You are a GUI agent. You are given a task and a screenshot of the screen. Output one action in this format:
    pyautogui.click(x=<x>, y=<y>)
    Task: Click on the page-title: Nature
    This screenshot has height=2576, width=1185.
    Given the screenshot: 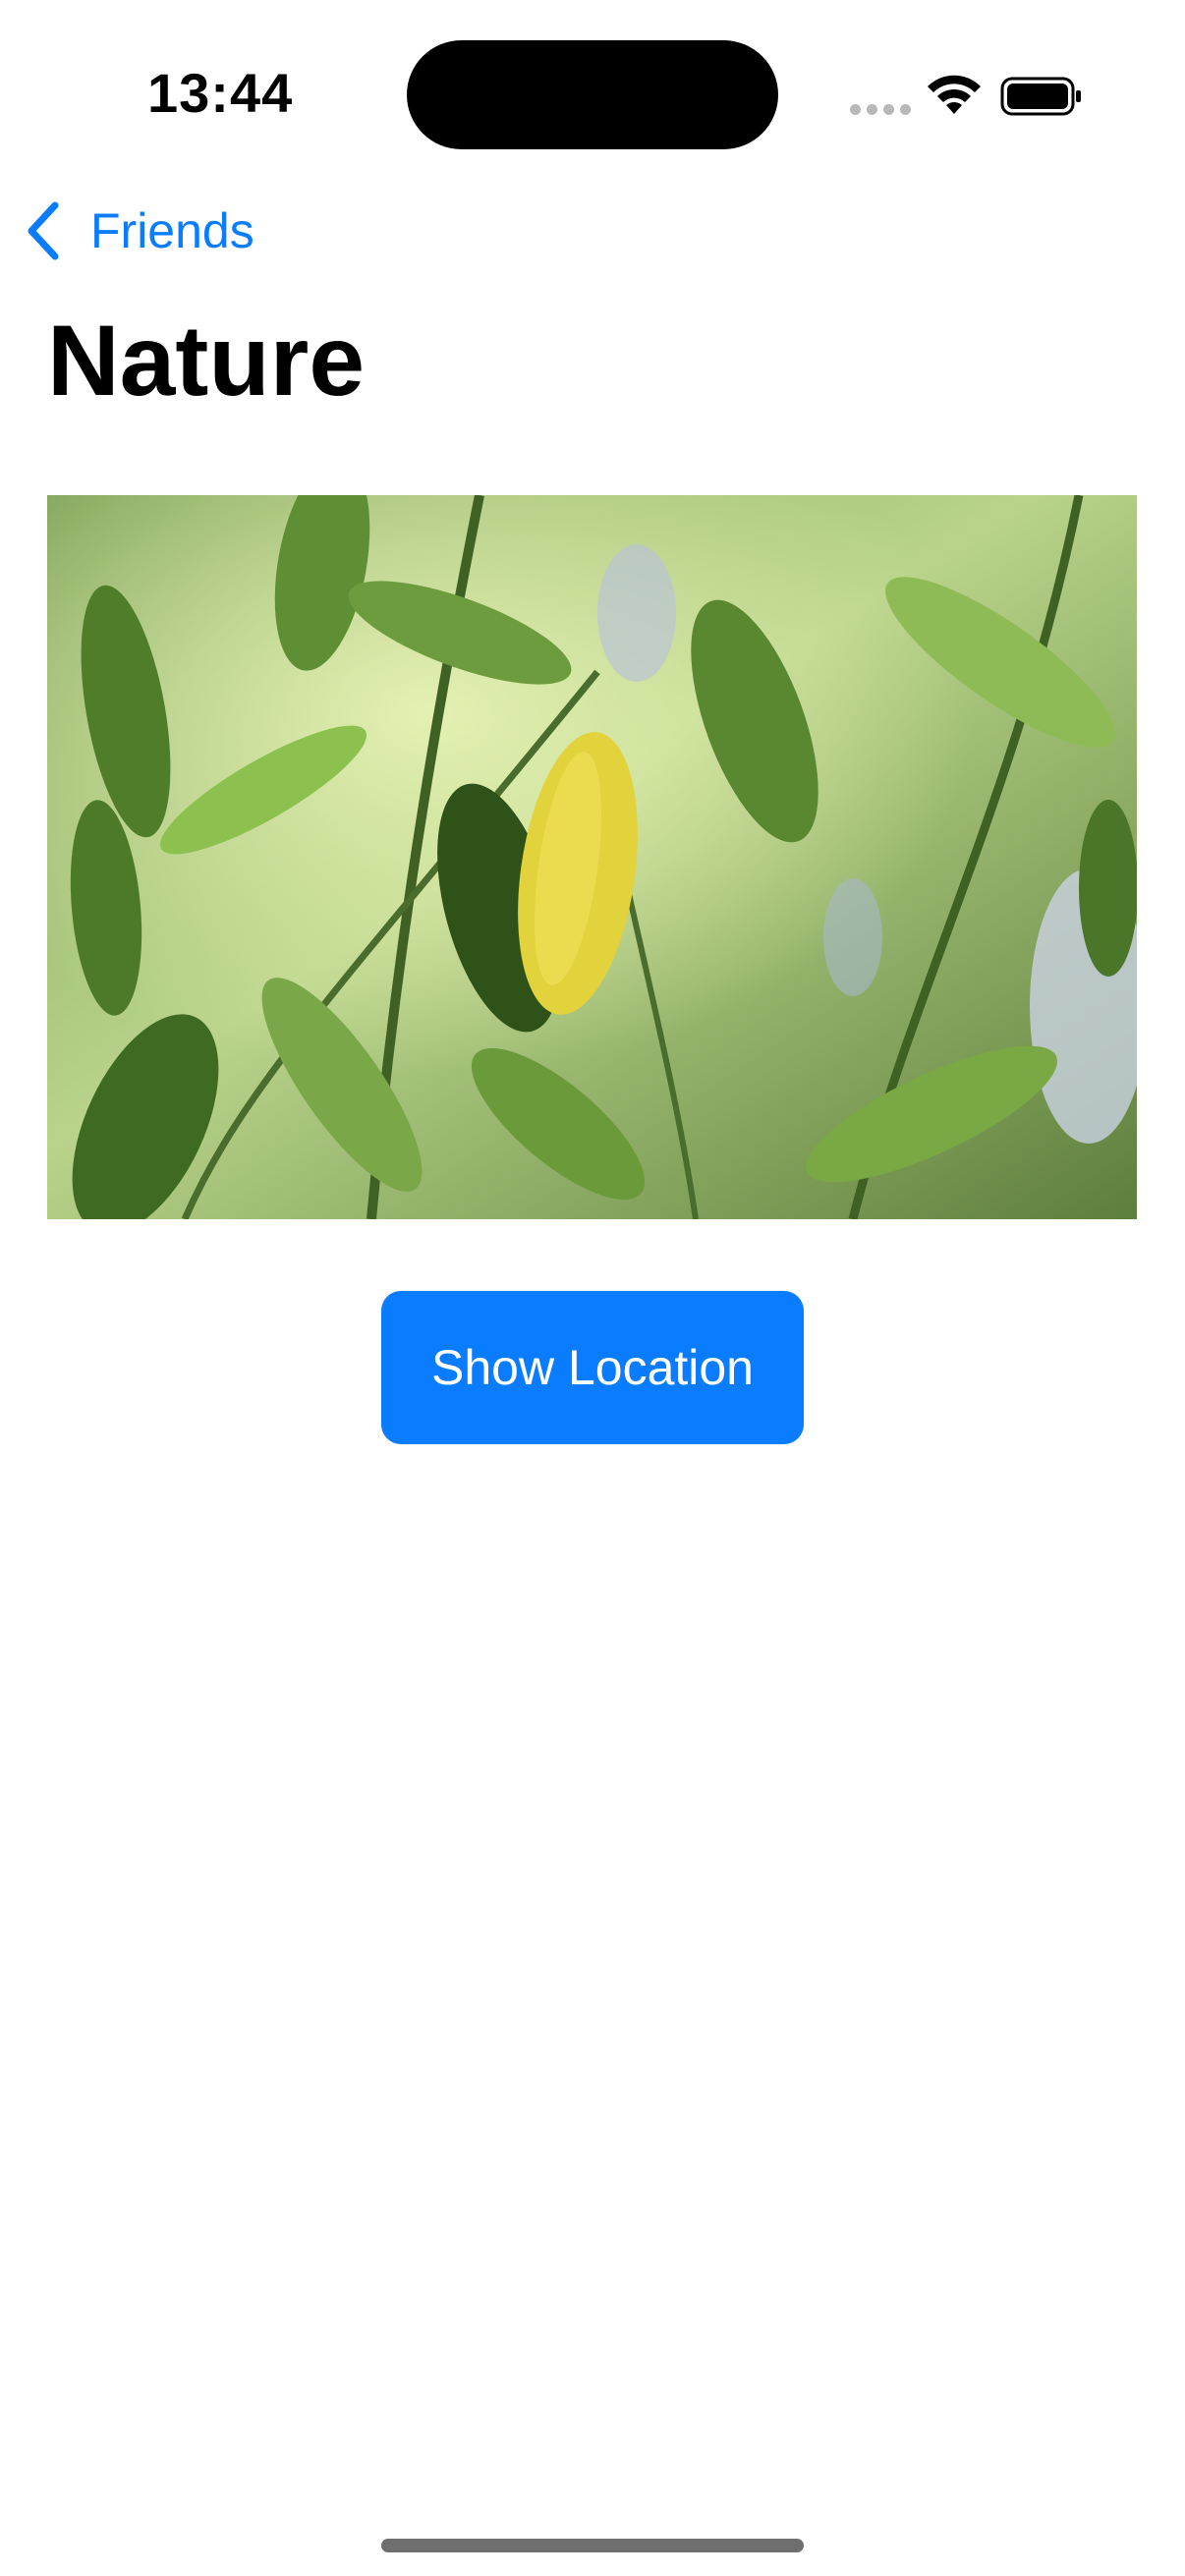 What is the action you would take?
    pyautogui.click(x=207, y=361)
    